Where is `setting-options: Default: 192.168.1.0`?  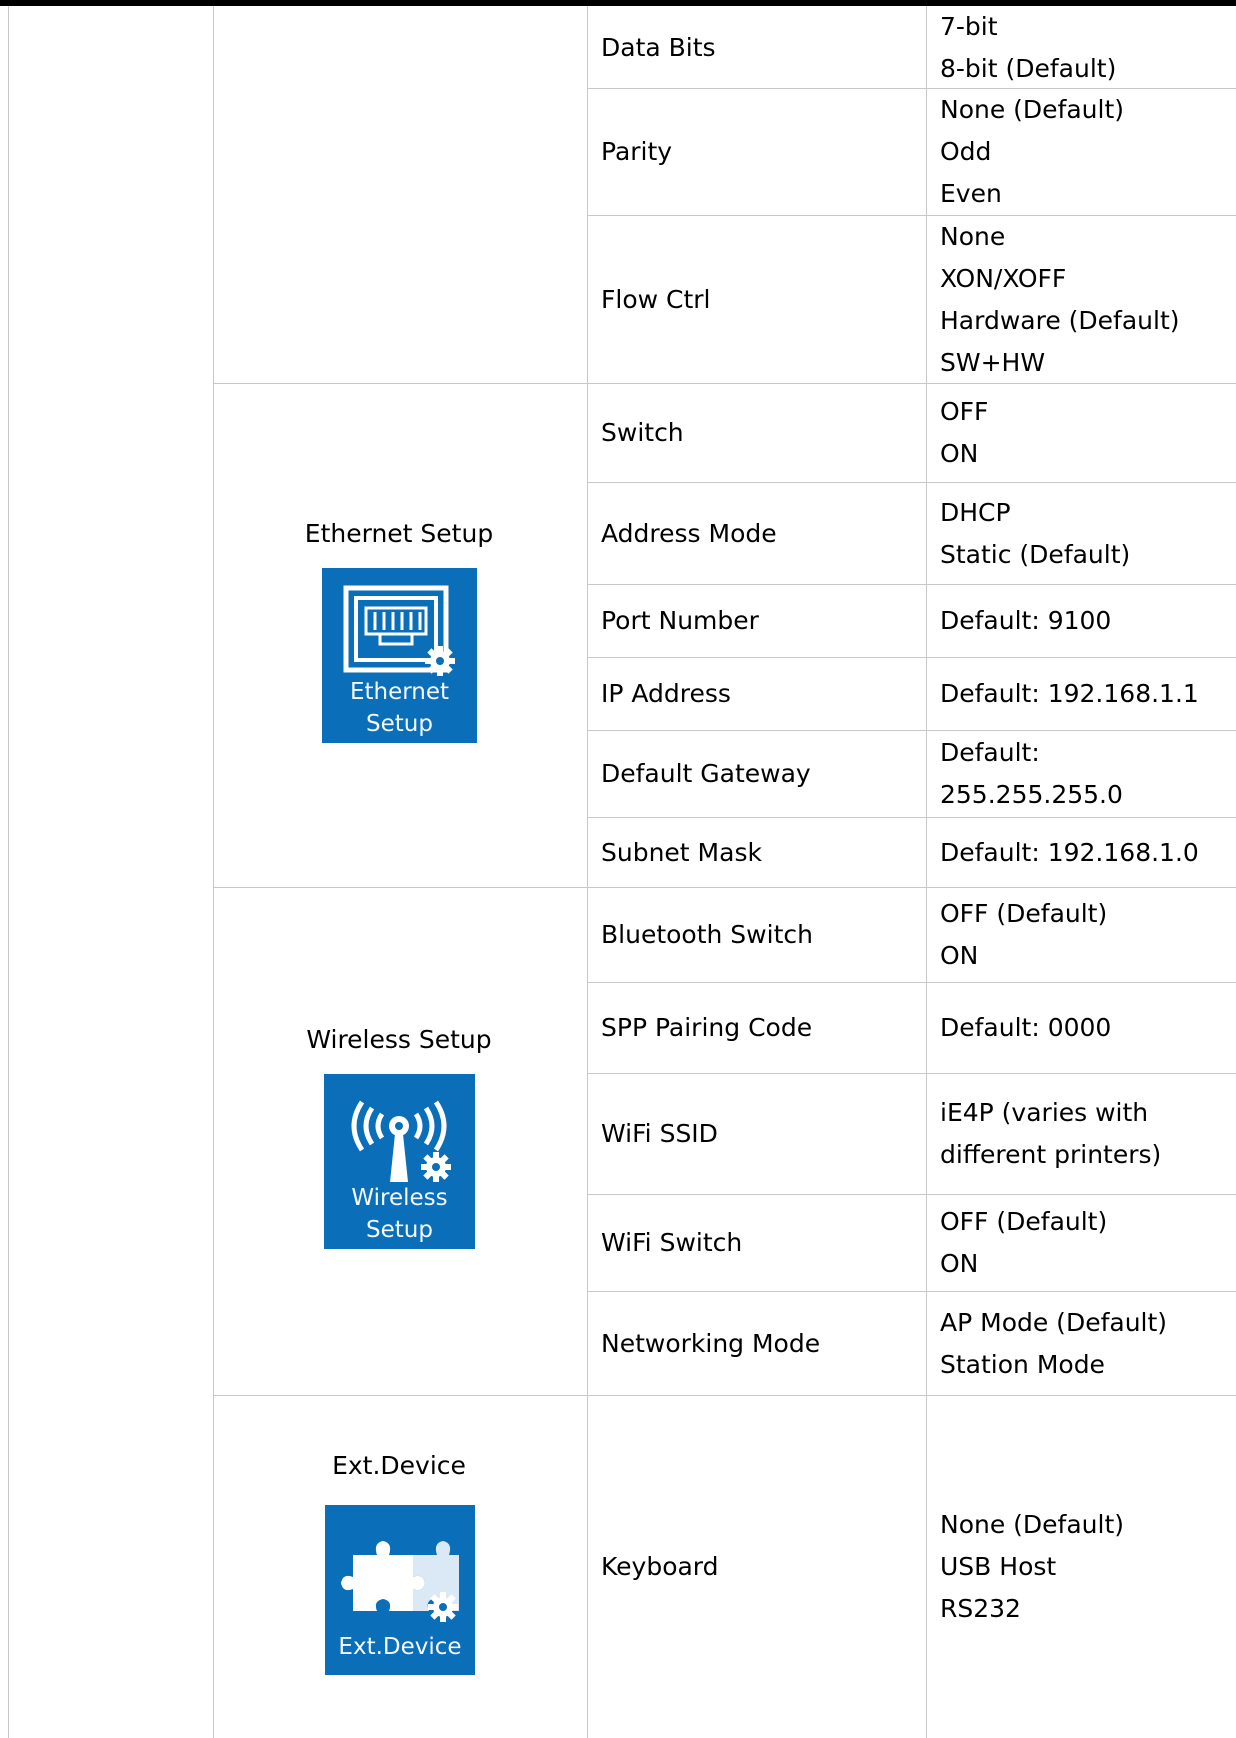 setting-options: Default: 192.168.1.0 is located at coordinates (1069, 852).